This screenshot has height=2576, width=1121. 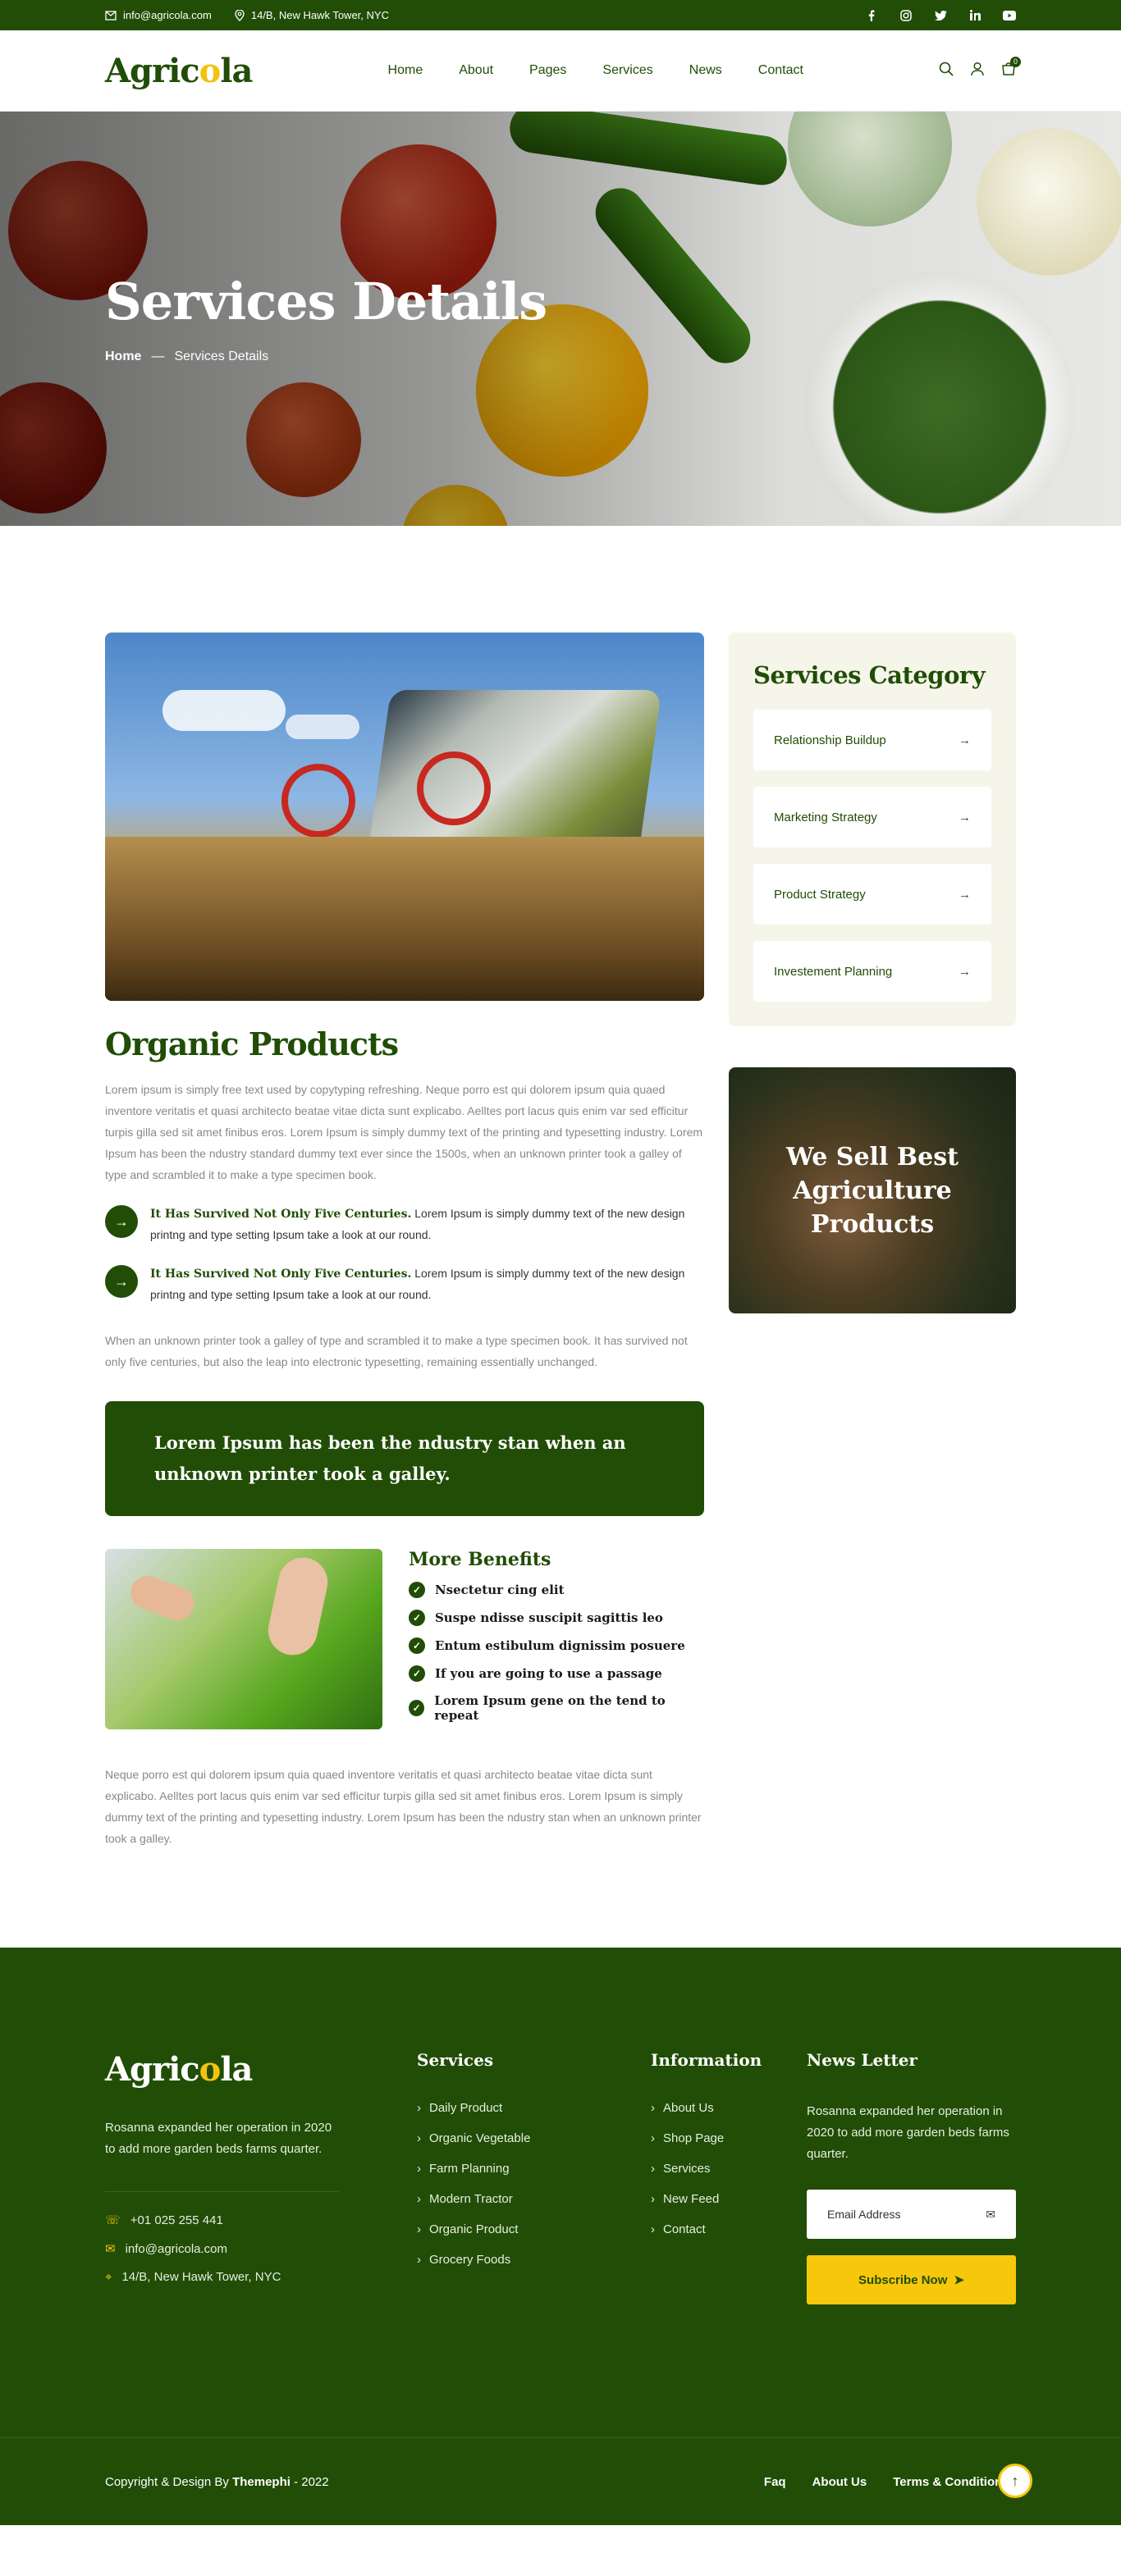 What do you see at coordinates (871, 16) in the screenshot?
I see `facebook-icon` at bounding box center [871, 16].